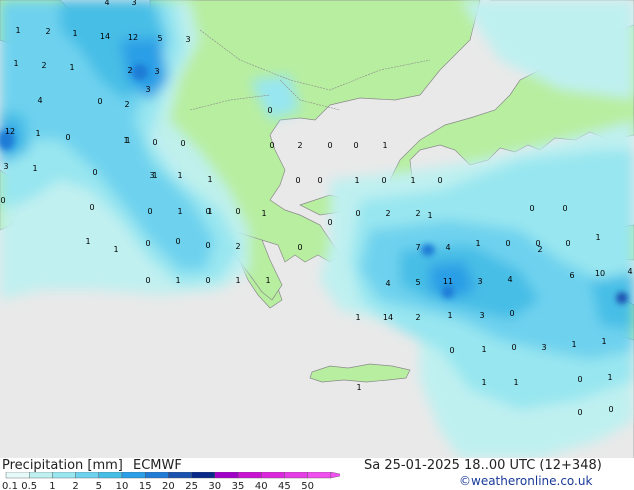 The width and height of the screenshot is (634, 490). Describe the element at coordinates (122, 485) in the screenshot. I see `colorbar-tick-label: 10` at that location.